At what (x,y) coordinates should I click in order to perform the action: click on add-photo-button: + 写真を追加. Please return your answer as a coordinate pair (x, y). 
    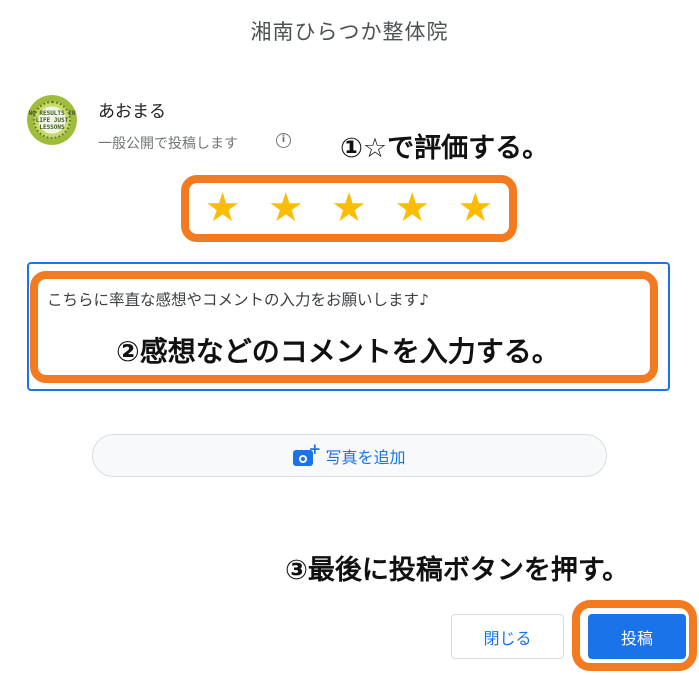
    Looking at the image, I should click on (349, 455).